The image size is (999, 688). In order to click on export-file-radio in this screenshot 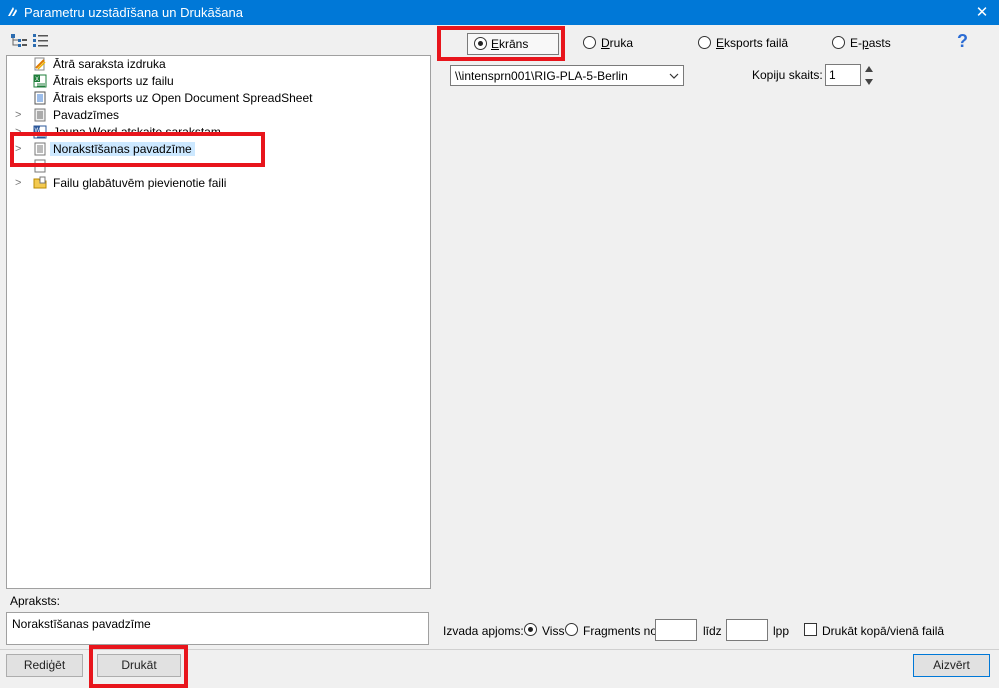, I will do `click(704, 42)`.